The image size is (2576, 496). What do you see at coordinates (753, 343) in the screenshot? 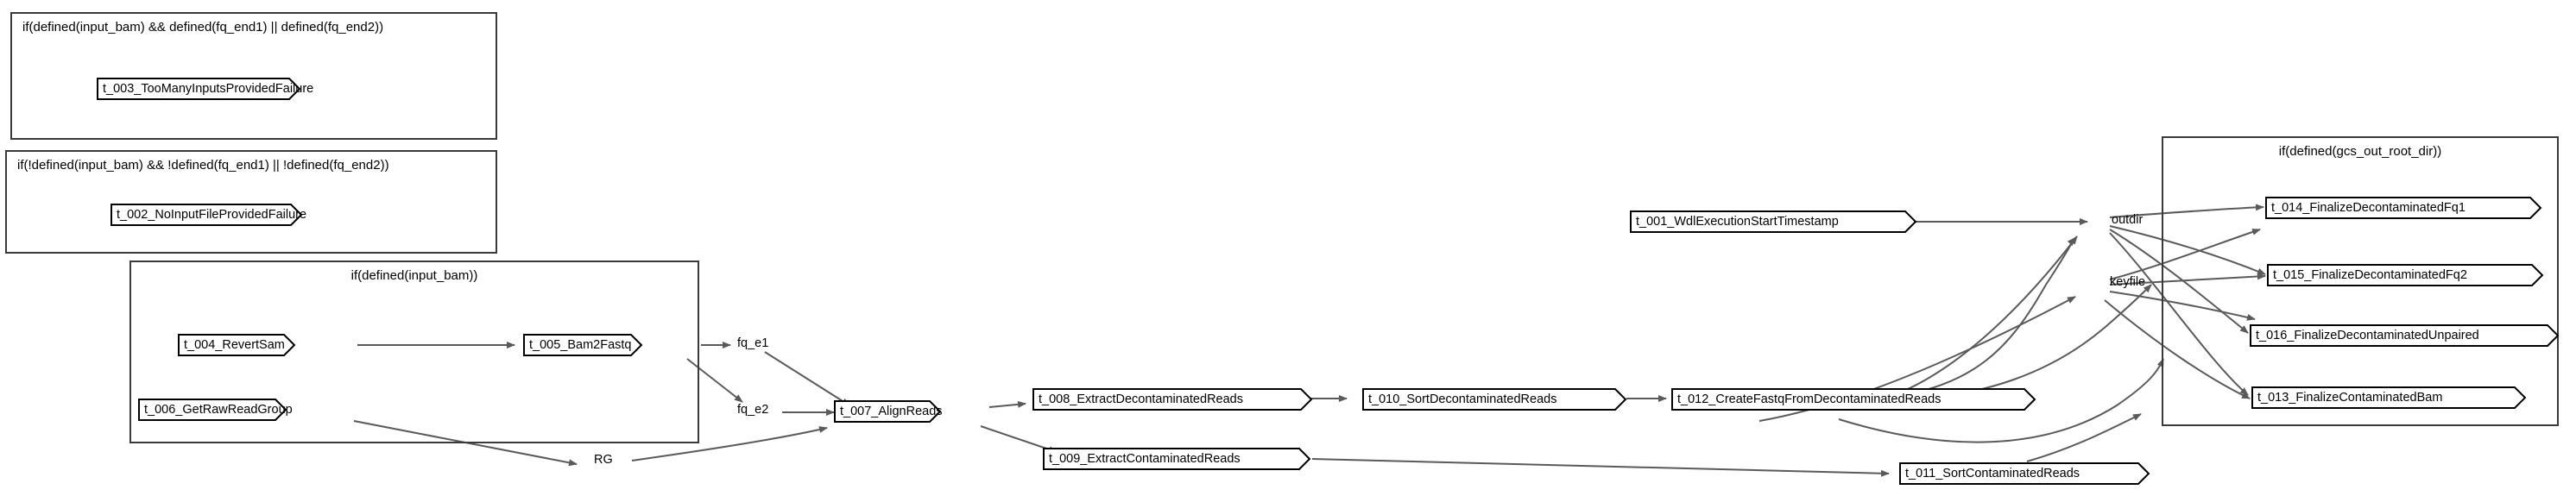
I see `plain-node-fq-e1: fq_e1` at bounding box center [753, 343].